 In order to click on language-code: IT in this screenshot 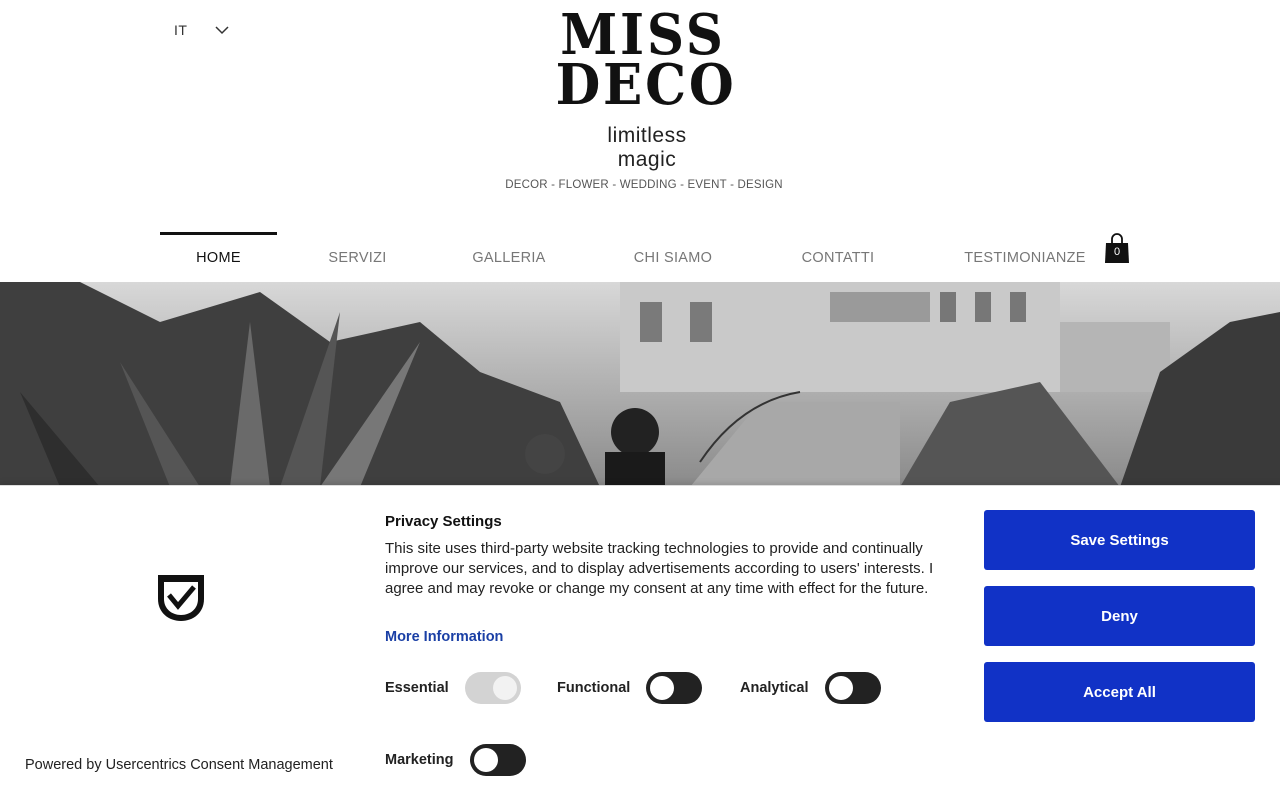, I will do `click(181, 30)`.